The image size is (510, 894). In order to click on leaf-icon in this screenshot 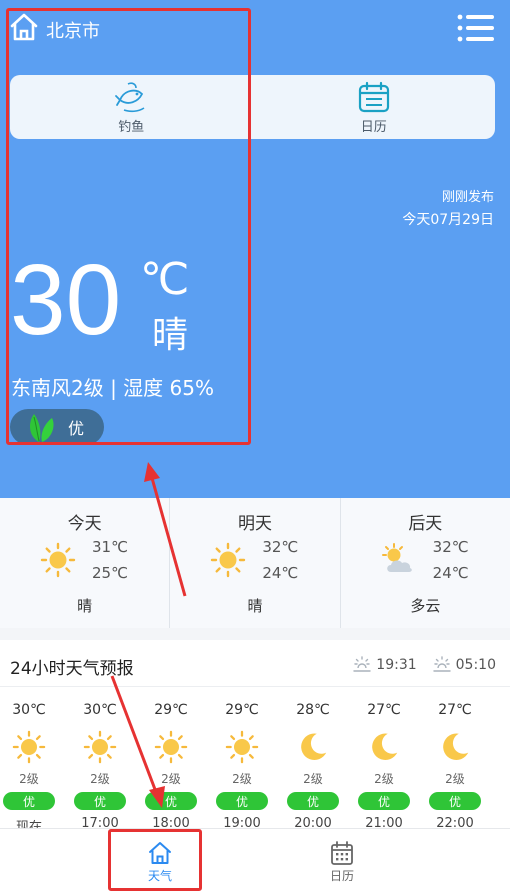, I will do `click(41, 428)`.